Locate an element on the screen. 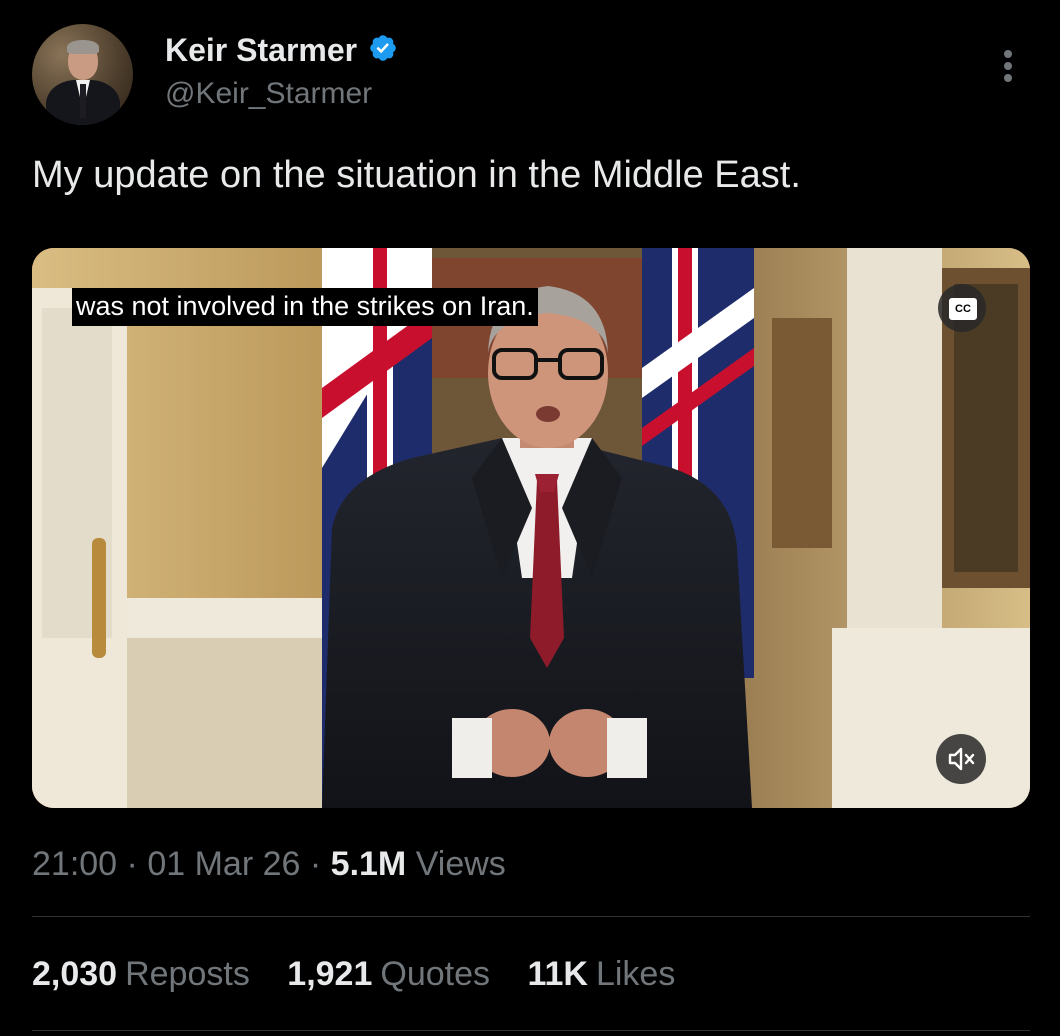  quotes-stat: 1,921 Quotes is located at coordinates (388, 974).